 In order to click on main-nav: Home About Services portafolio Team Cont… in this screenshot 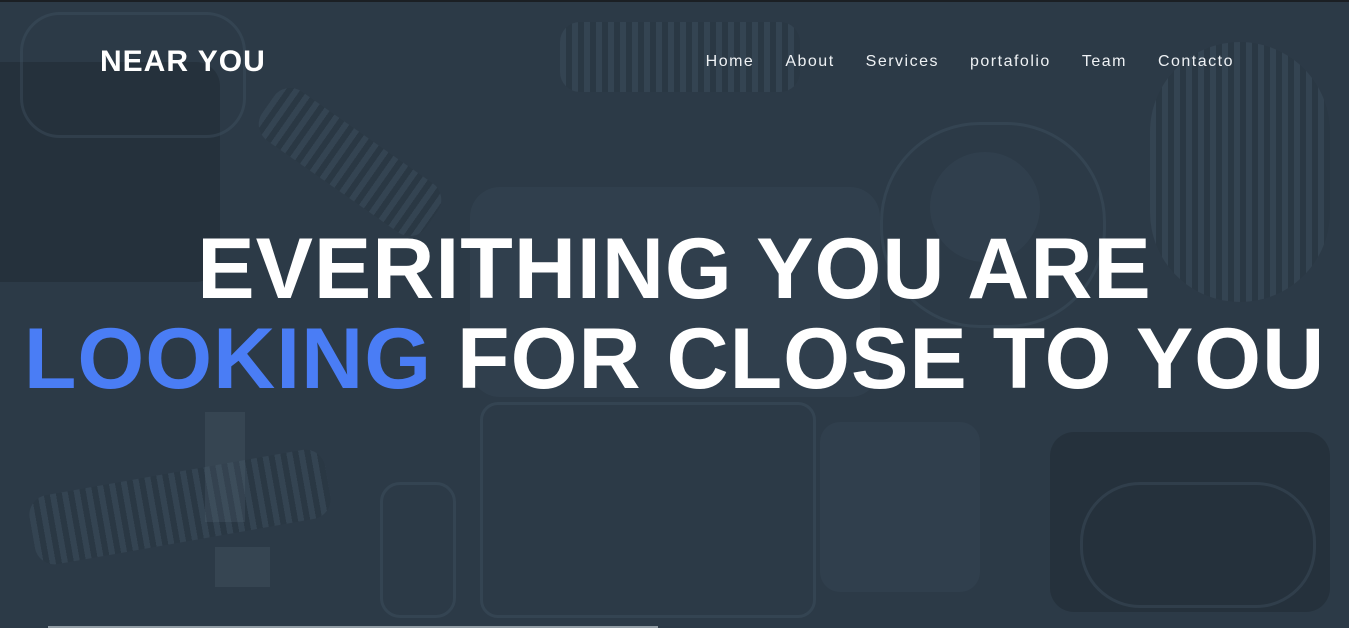, I will do `click(954, 62)`.